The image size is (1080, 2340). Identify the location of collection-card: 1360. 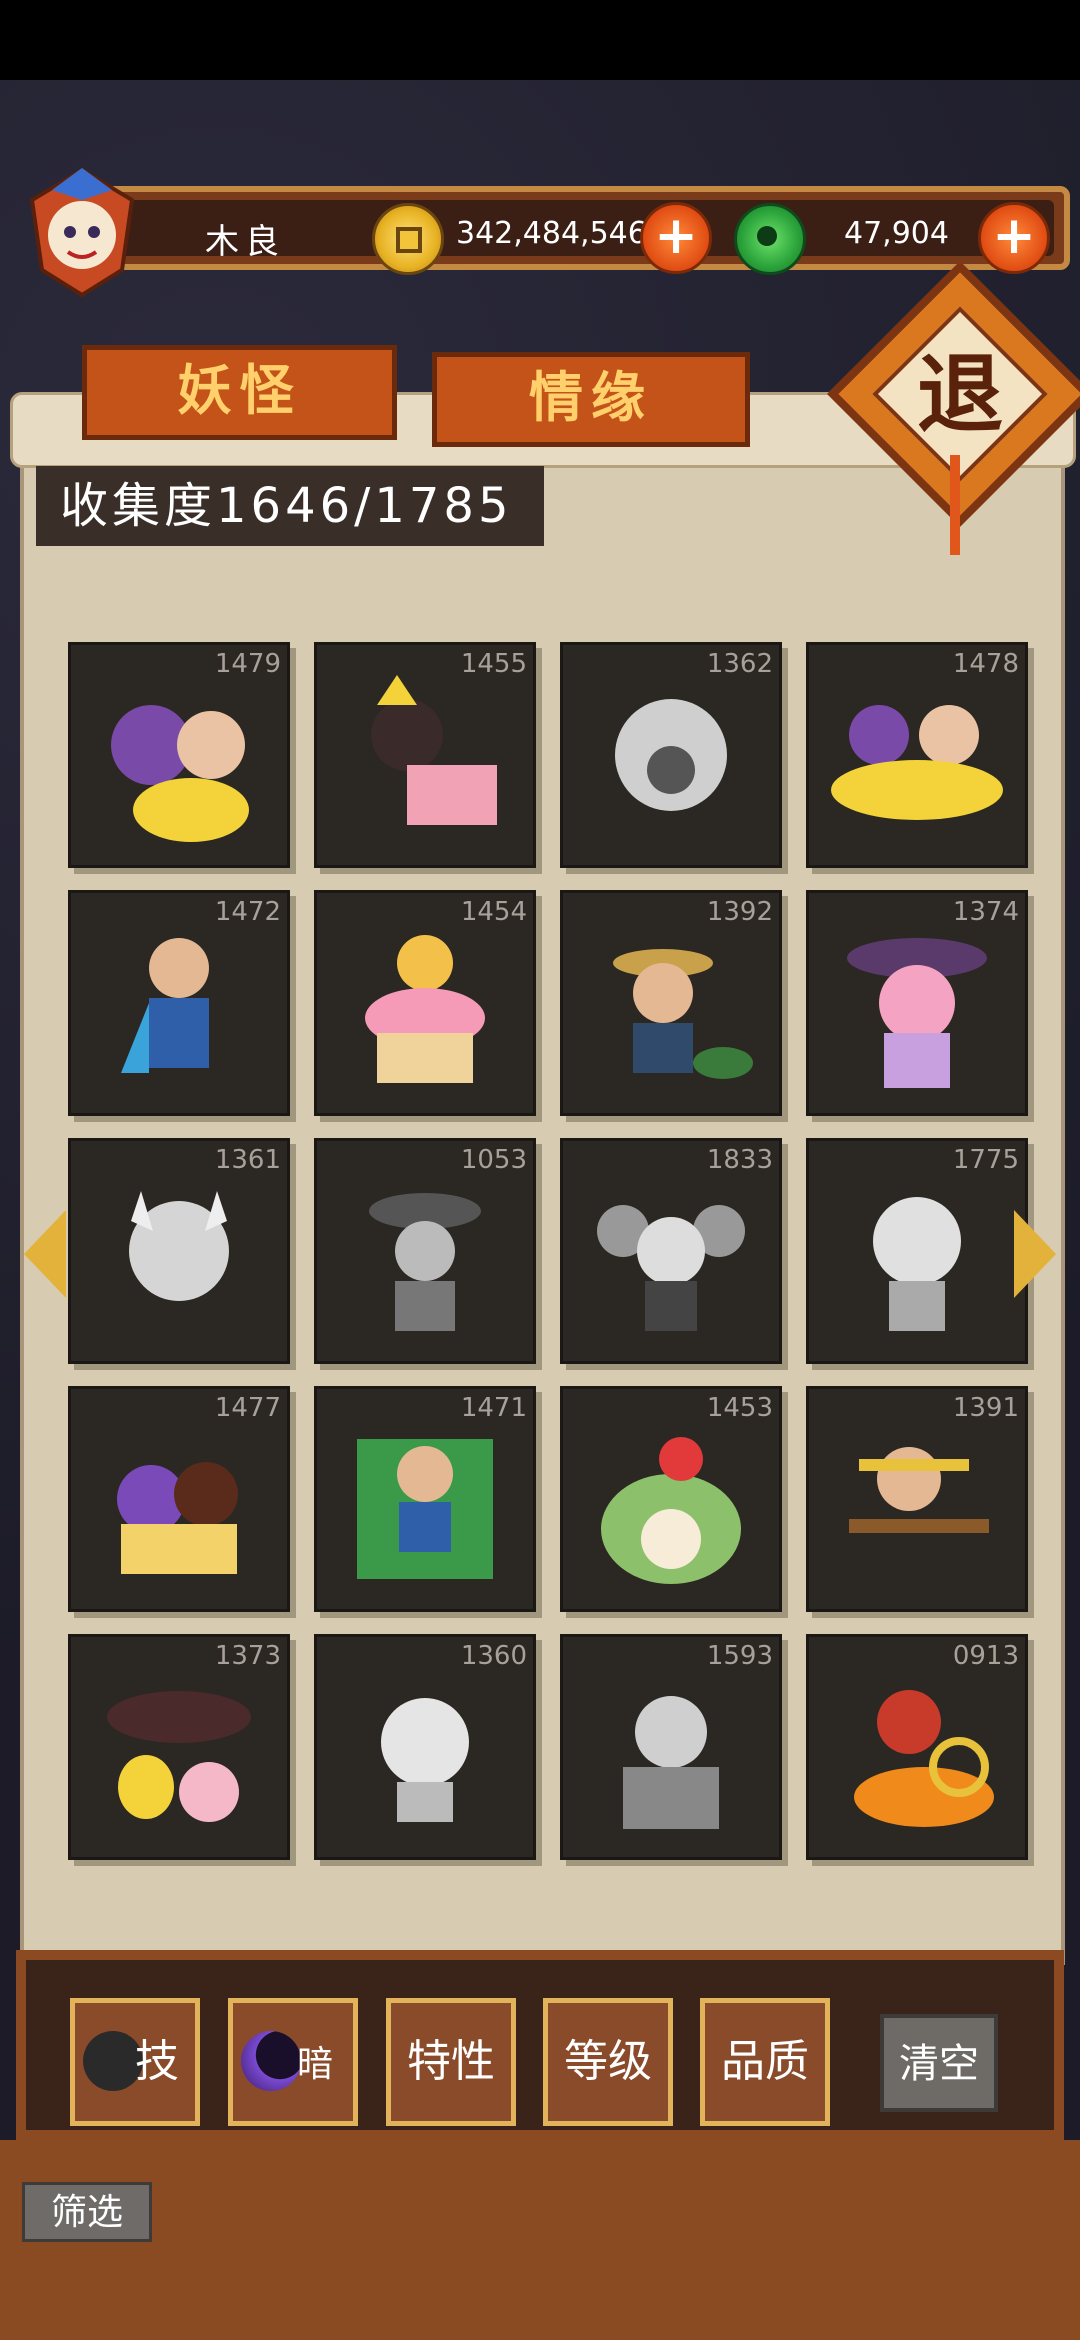
(425, 1747).